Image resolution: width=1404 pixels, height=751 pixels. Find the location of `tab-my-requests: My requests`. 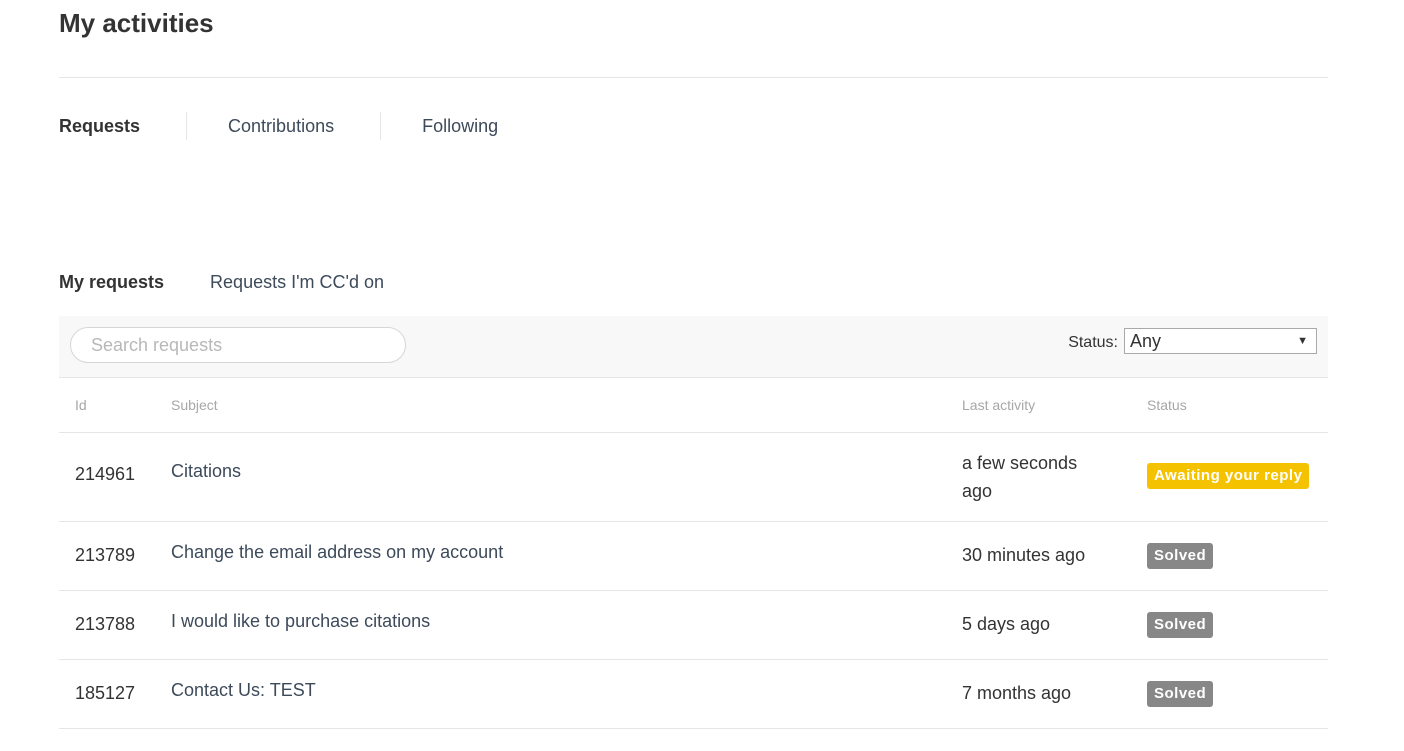

tab-my-requests: My requests is located at coordinates (111, 282).